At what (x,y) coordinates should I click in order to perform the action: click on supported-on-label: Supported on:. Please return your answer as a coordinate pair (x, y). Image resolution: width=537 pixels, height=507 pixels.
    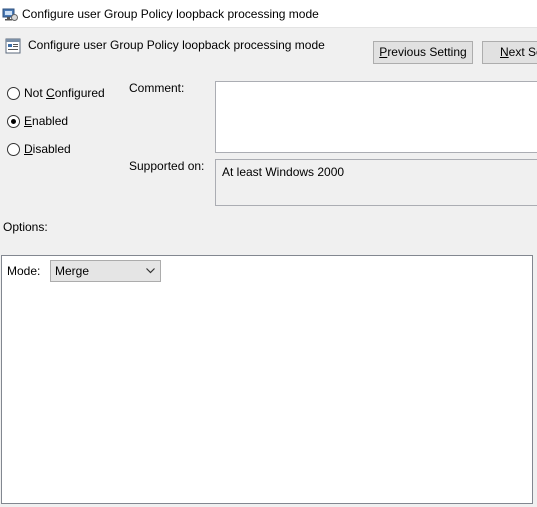
    Looking at the image, I should click on (167, 166).